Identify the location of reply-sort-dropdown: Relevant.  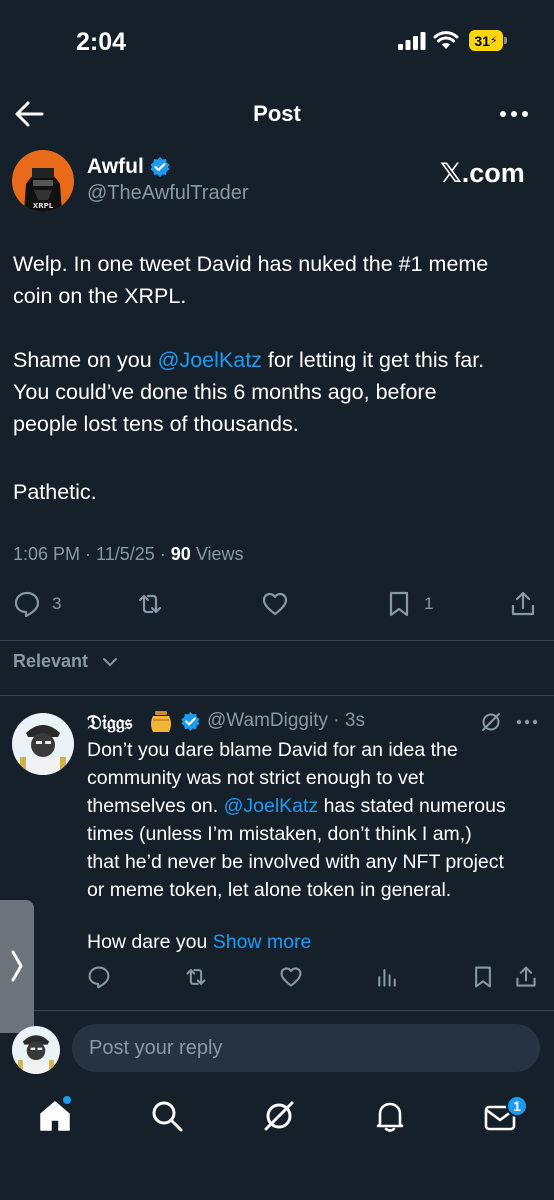
(50, 661).